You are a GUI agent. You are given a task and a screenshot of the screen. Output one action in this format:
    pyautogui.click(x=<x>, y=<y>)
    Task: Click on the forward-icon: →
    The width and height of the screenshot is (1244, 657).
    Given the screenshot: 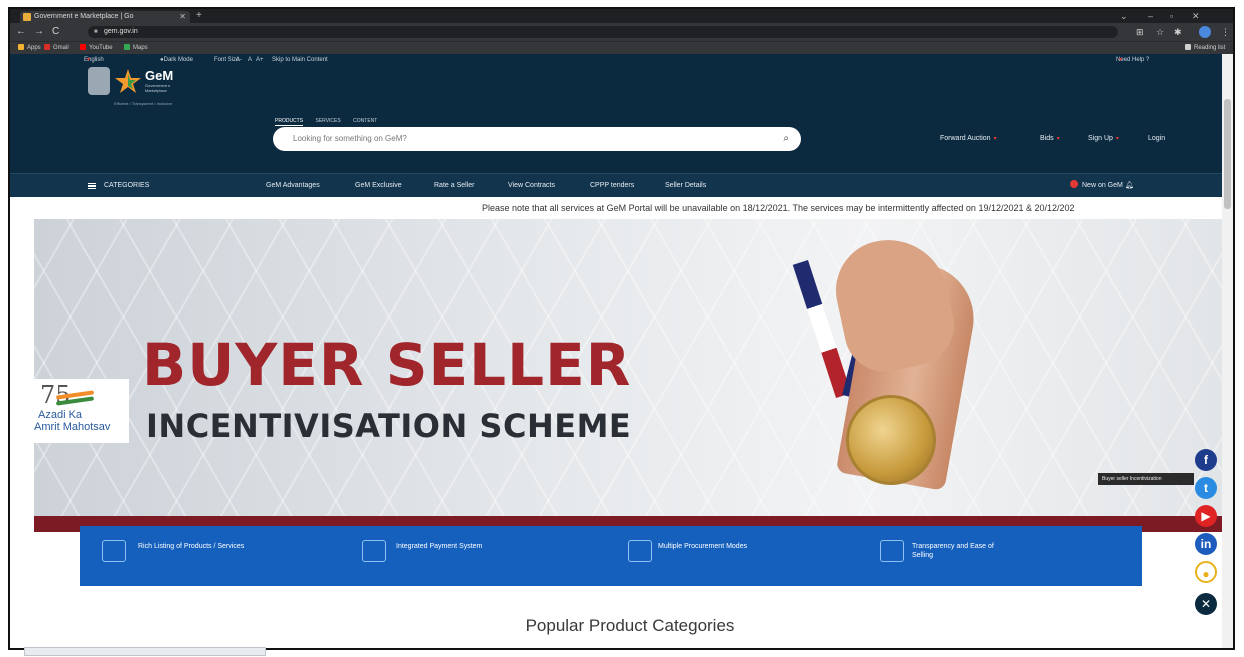 What is the action you would take?
    pyautogui.click(x=39, y=32)
    